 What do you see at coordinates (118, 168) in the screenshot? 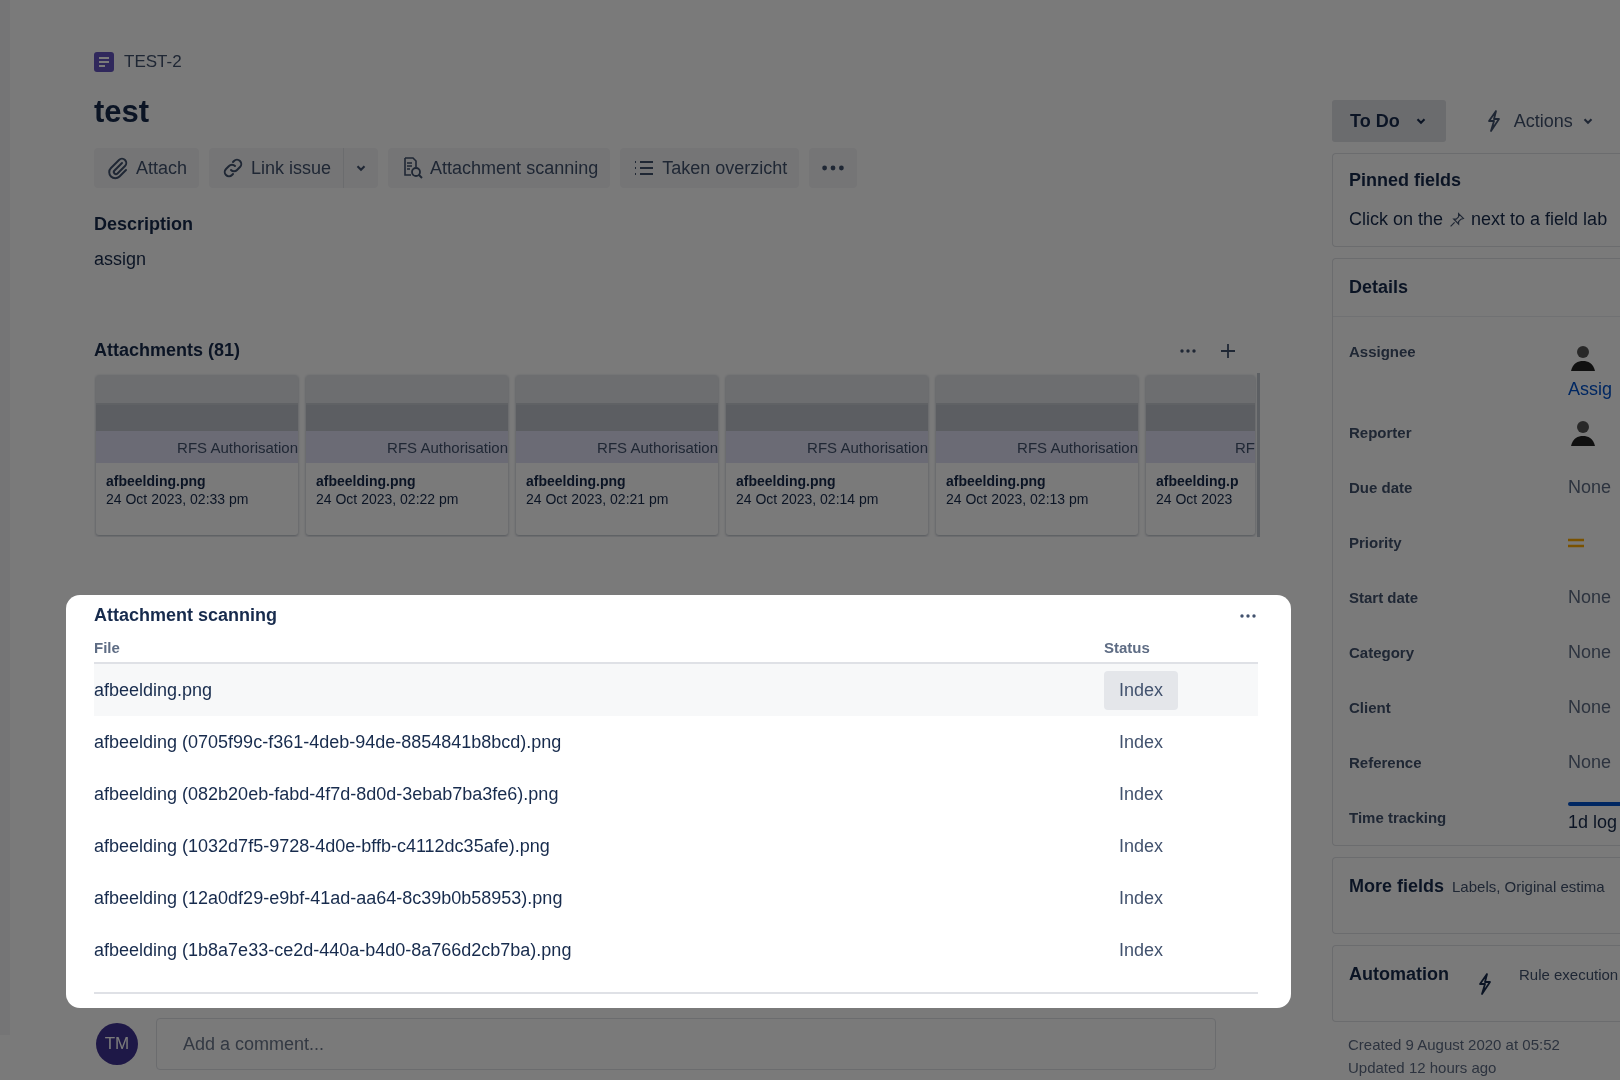
I see `paperclip-icon` at bounding box center [118, 168].